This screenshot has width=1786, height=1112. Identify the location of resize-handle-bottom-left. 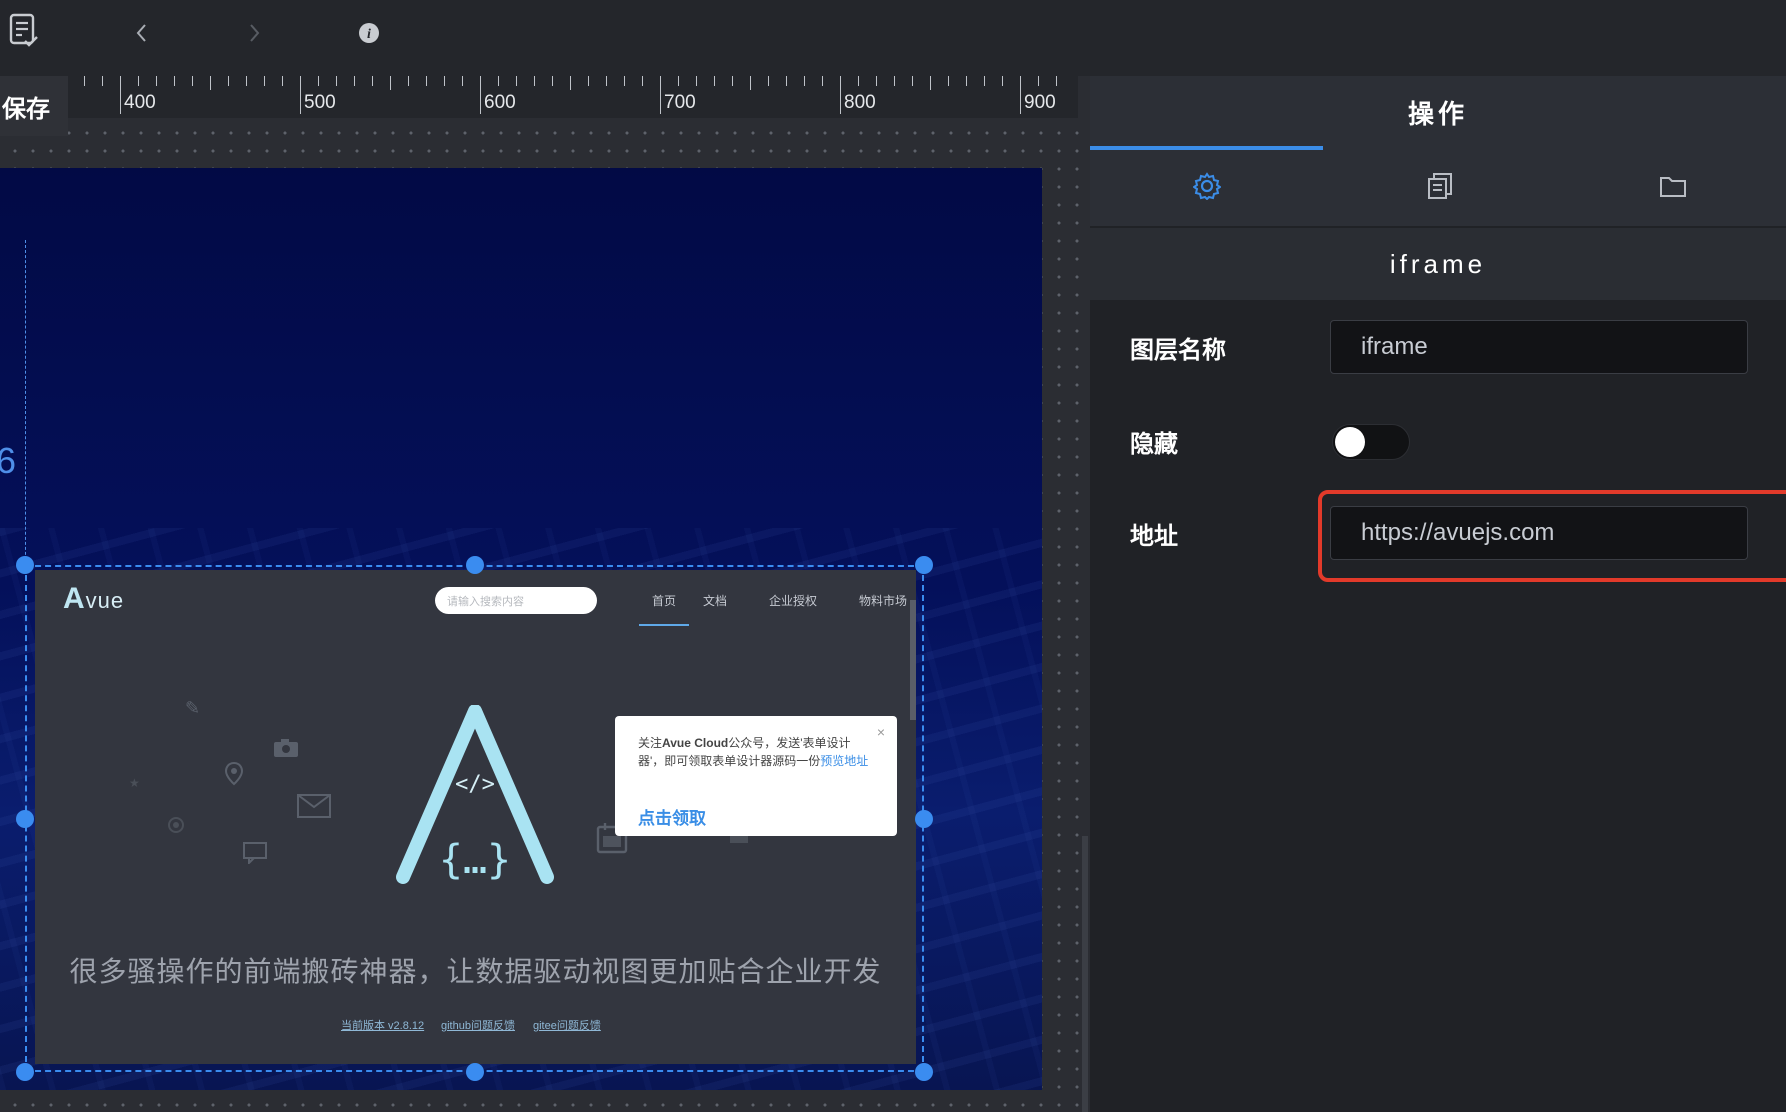
(25, 1072).